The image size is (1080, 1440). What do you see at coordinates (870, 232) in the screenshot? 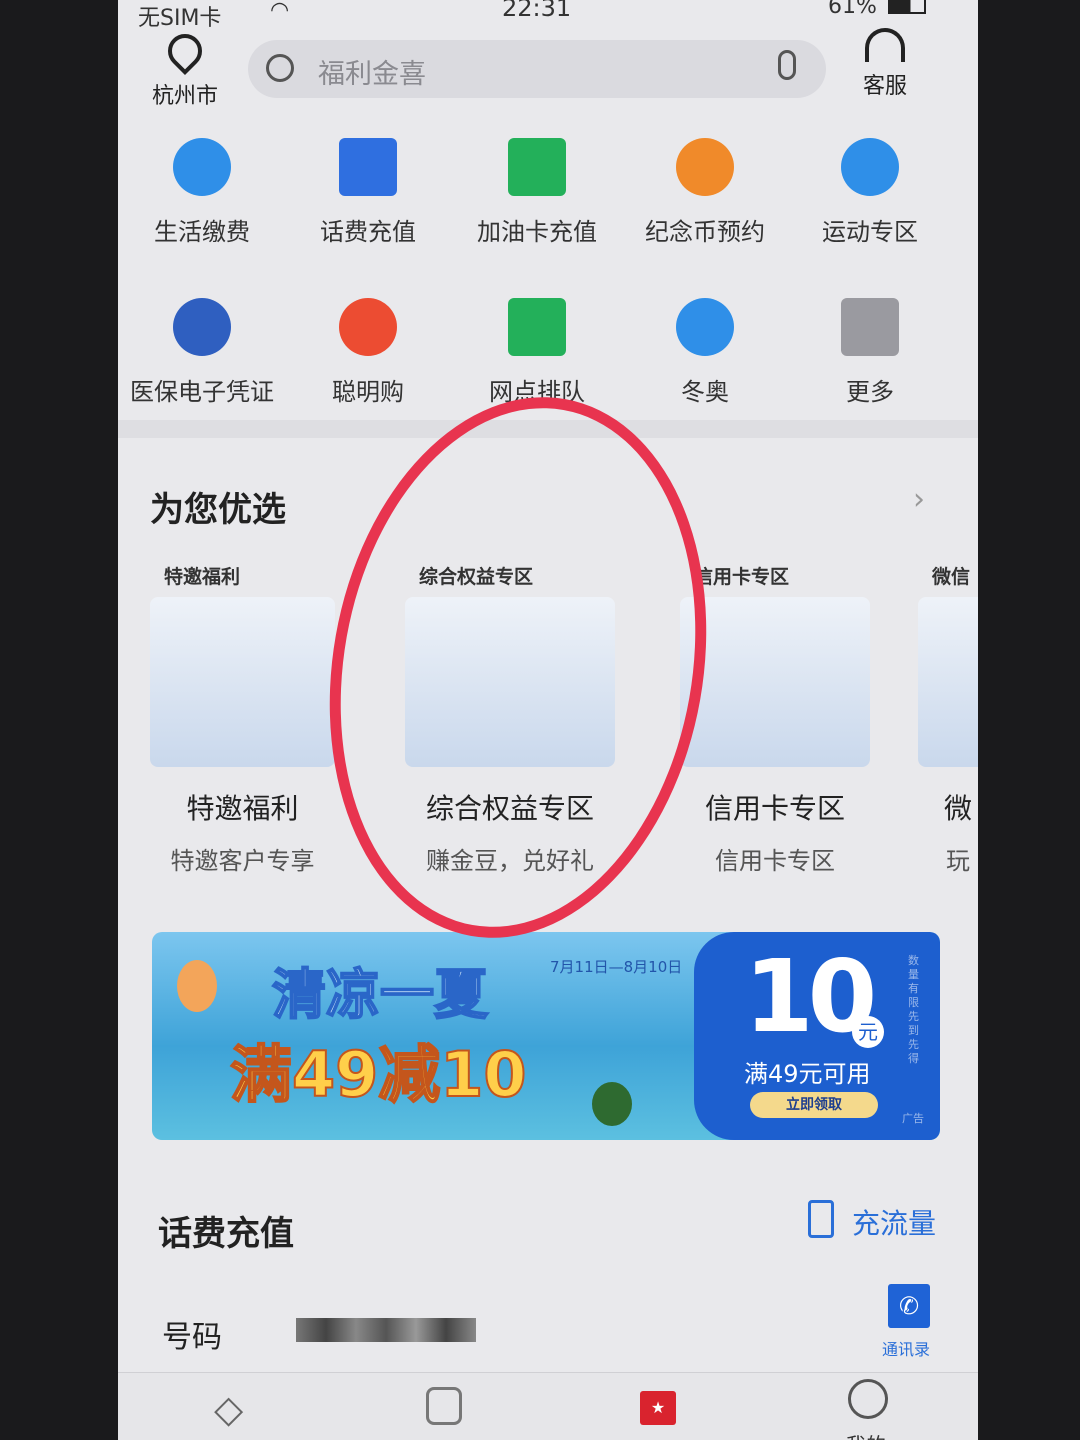
I see `grid-item-label: 运动专区` at bounding box center [870, 232].